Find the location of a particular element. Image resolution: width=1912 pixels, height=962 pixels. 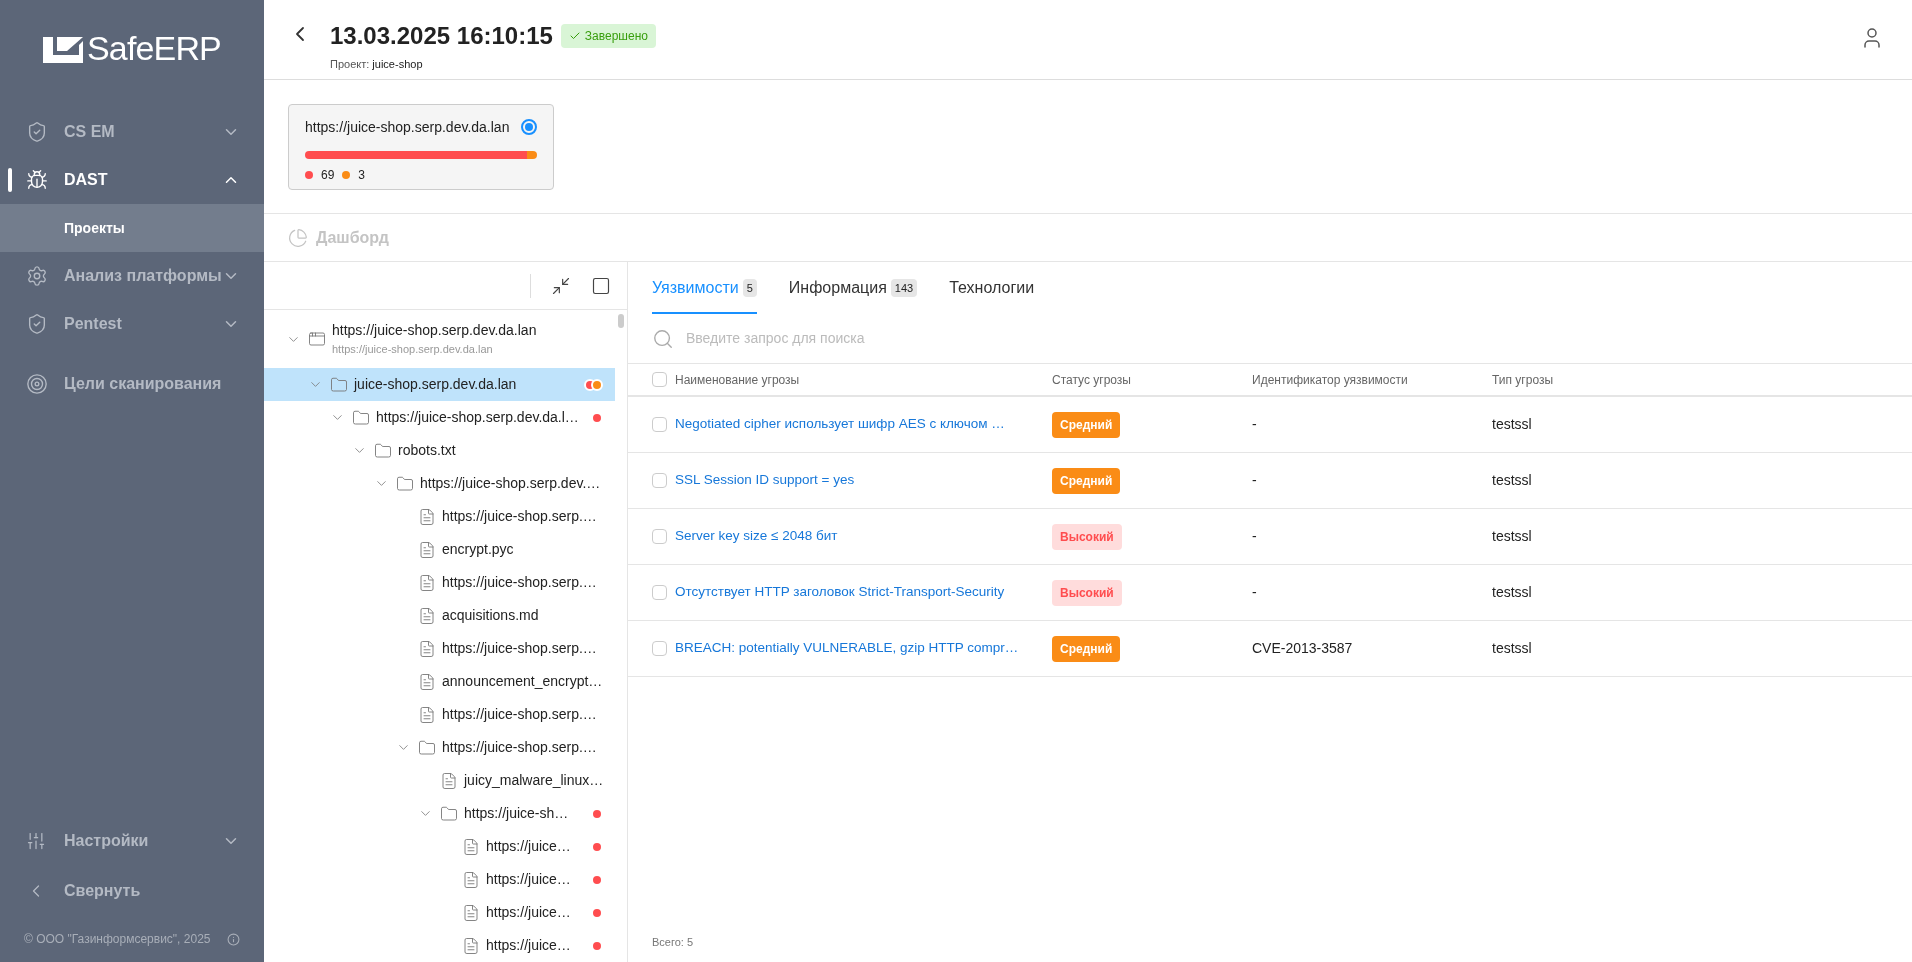

column-header: Тип угрозы is located at coordinates (1523, 380).